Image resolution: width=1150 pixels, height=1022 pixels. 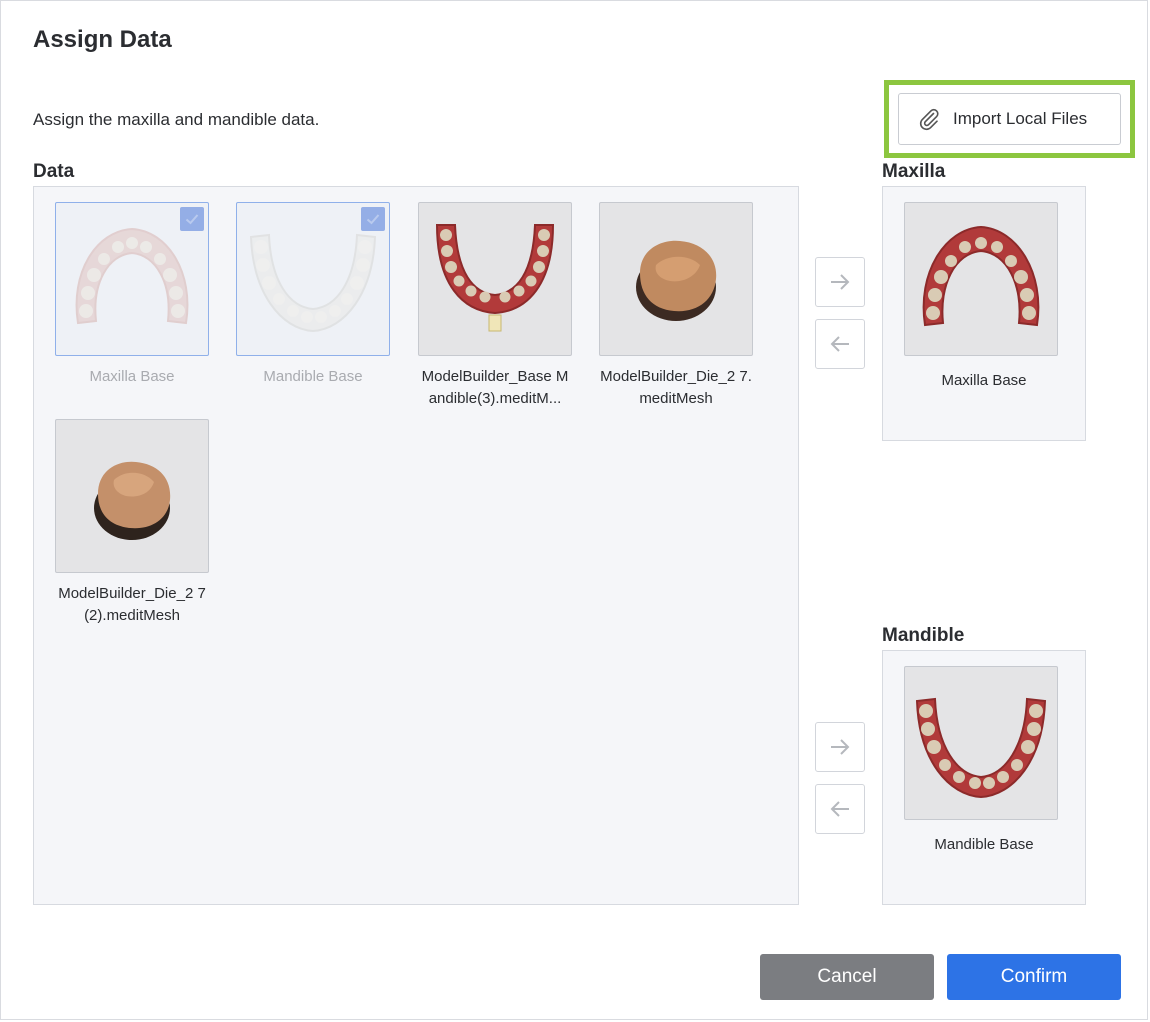 I want to click on mandible-section-label: Mandible, so click(x=923, y=635).